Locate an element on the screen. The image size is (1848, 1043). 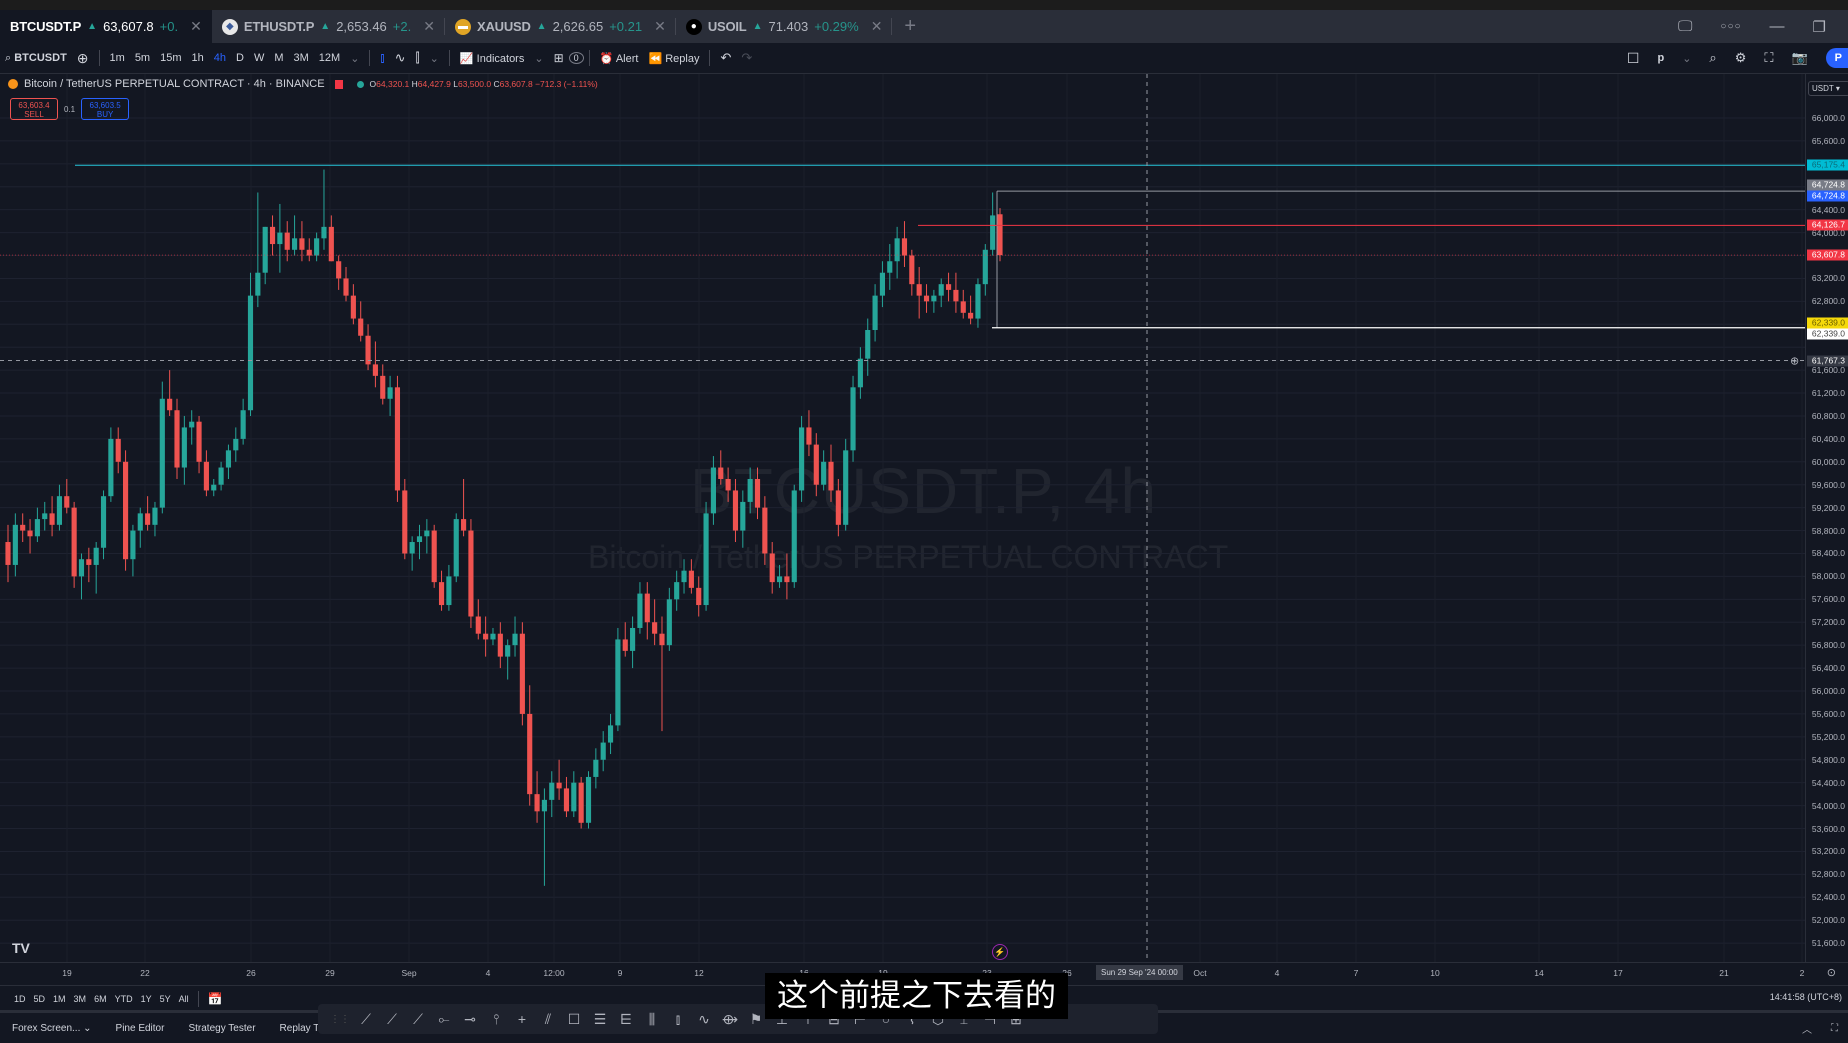
panel-strategy-tester: Strategy Tester is located at coordinates (221, 1028).